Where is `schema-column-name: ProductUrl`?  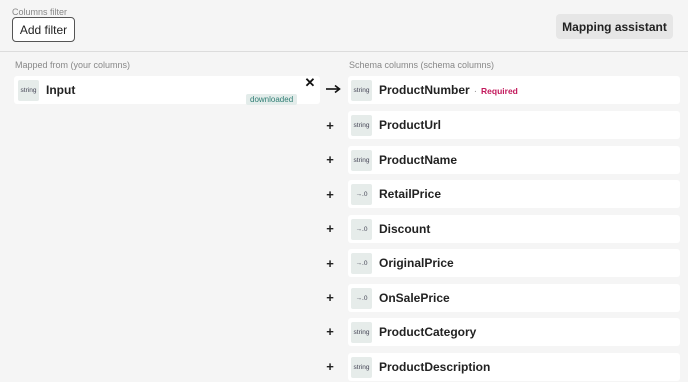
schema-column-name: ProductUrl is located at coordinates (410, 125).